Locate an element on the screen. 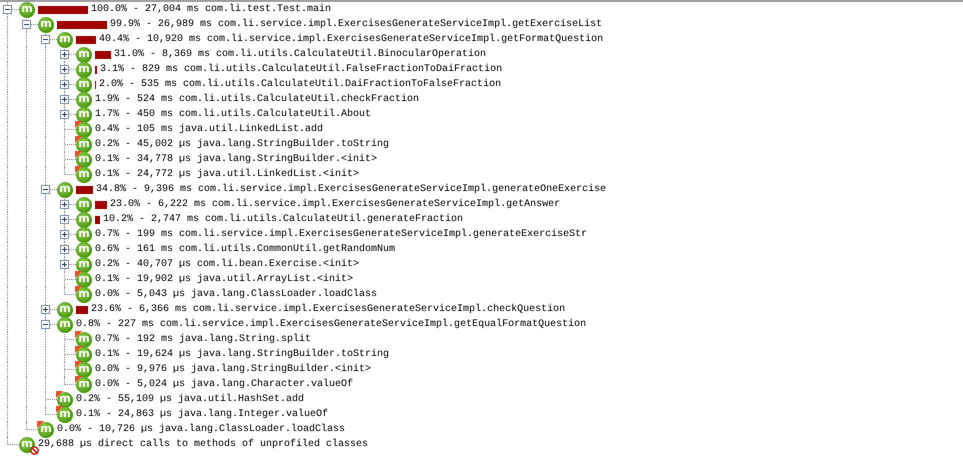 This screenshot has height=464, width=963. call-tree-node: 0.1% - 19,624 µs java.lang.StringBuilder.toString is located at coordinates (242, 354).